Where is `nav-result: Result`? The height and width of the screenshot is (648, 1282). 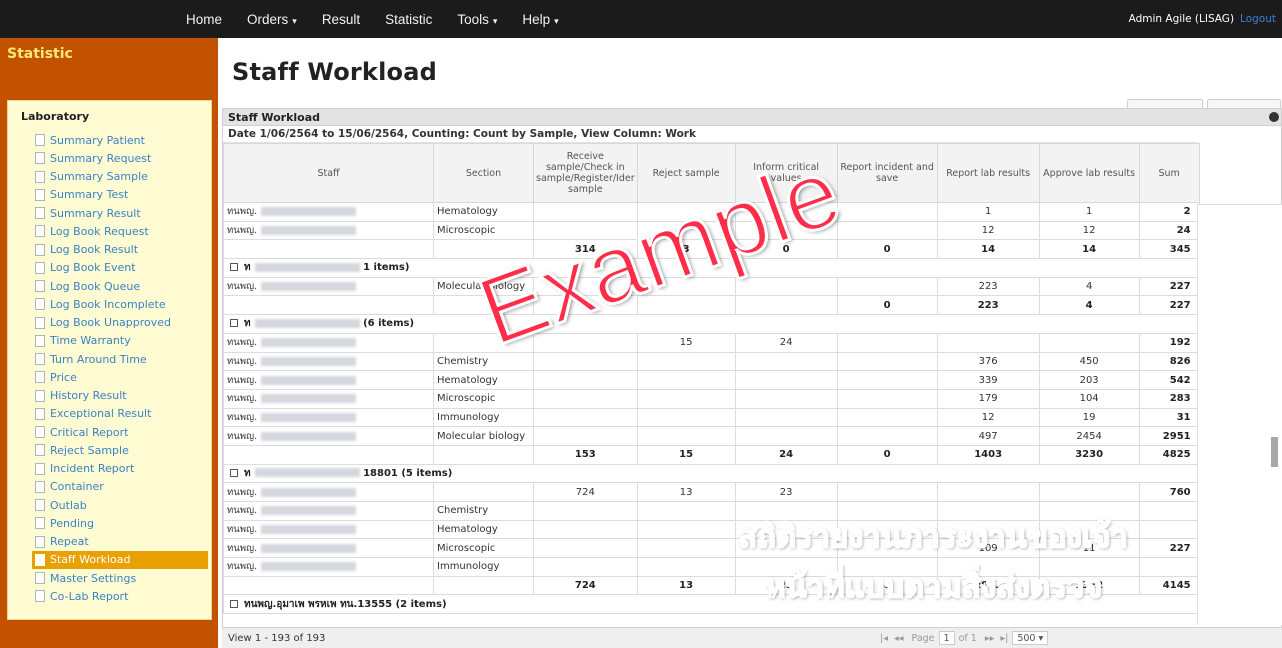
nav-result: Result is located at coordinates (341, 19).